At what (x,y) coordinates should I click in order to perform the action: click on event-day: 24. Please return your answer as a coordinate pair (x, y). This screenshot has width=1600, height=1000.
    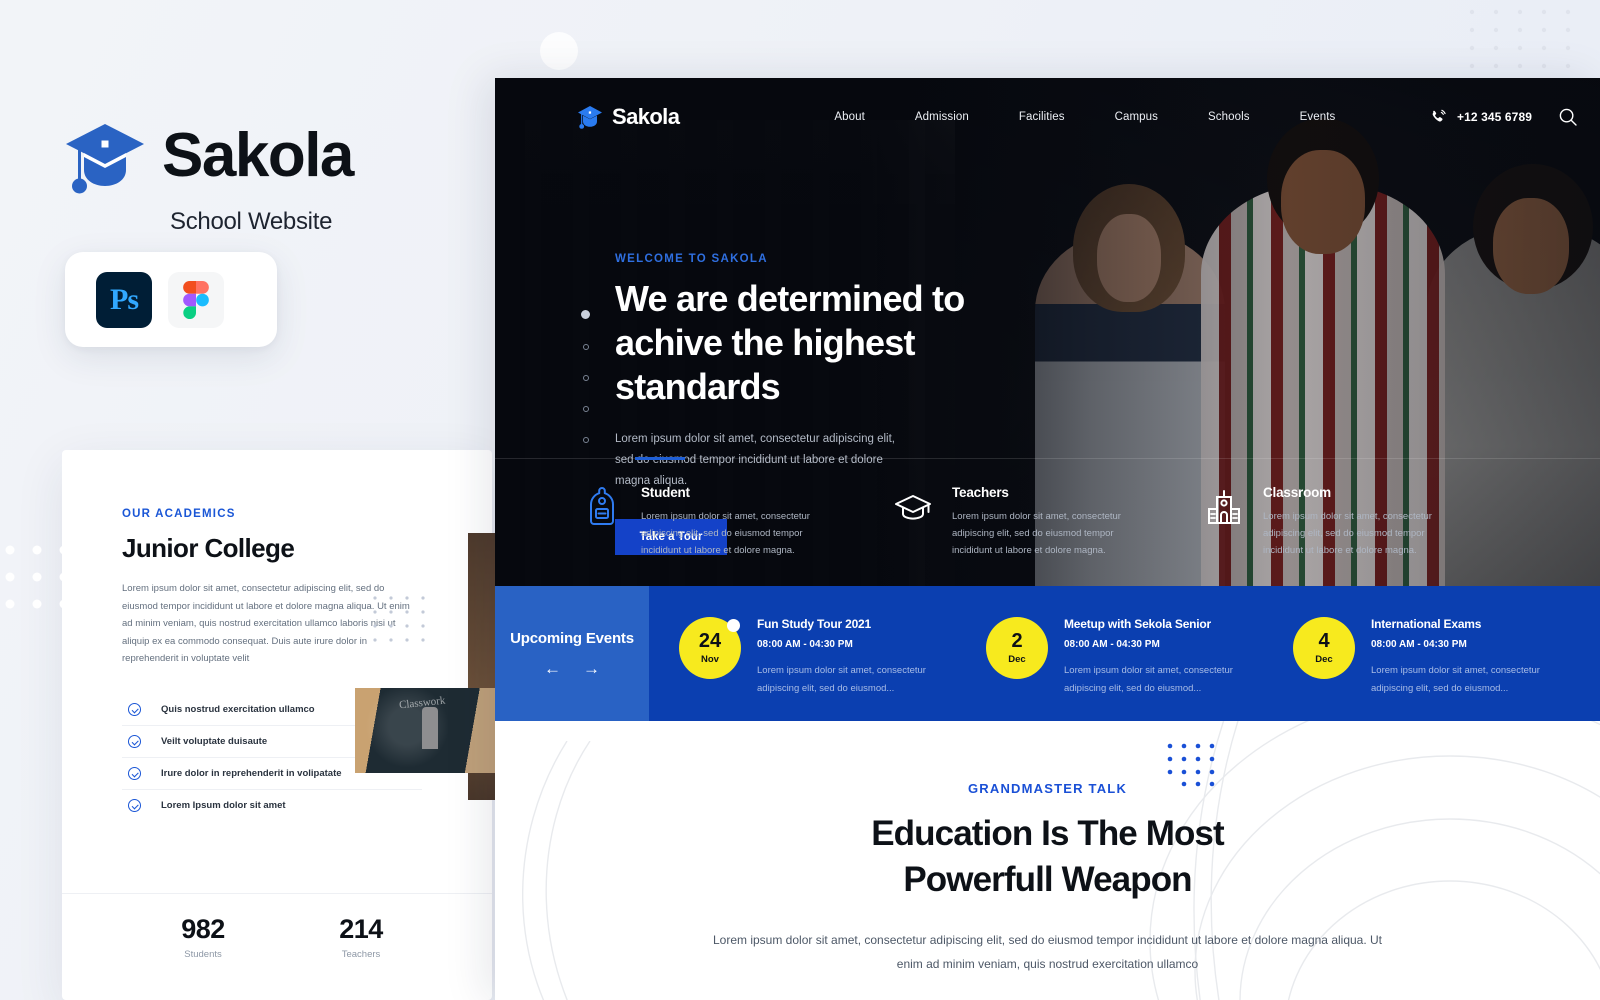
    Looking at the image, I should click on (710, 641).